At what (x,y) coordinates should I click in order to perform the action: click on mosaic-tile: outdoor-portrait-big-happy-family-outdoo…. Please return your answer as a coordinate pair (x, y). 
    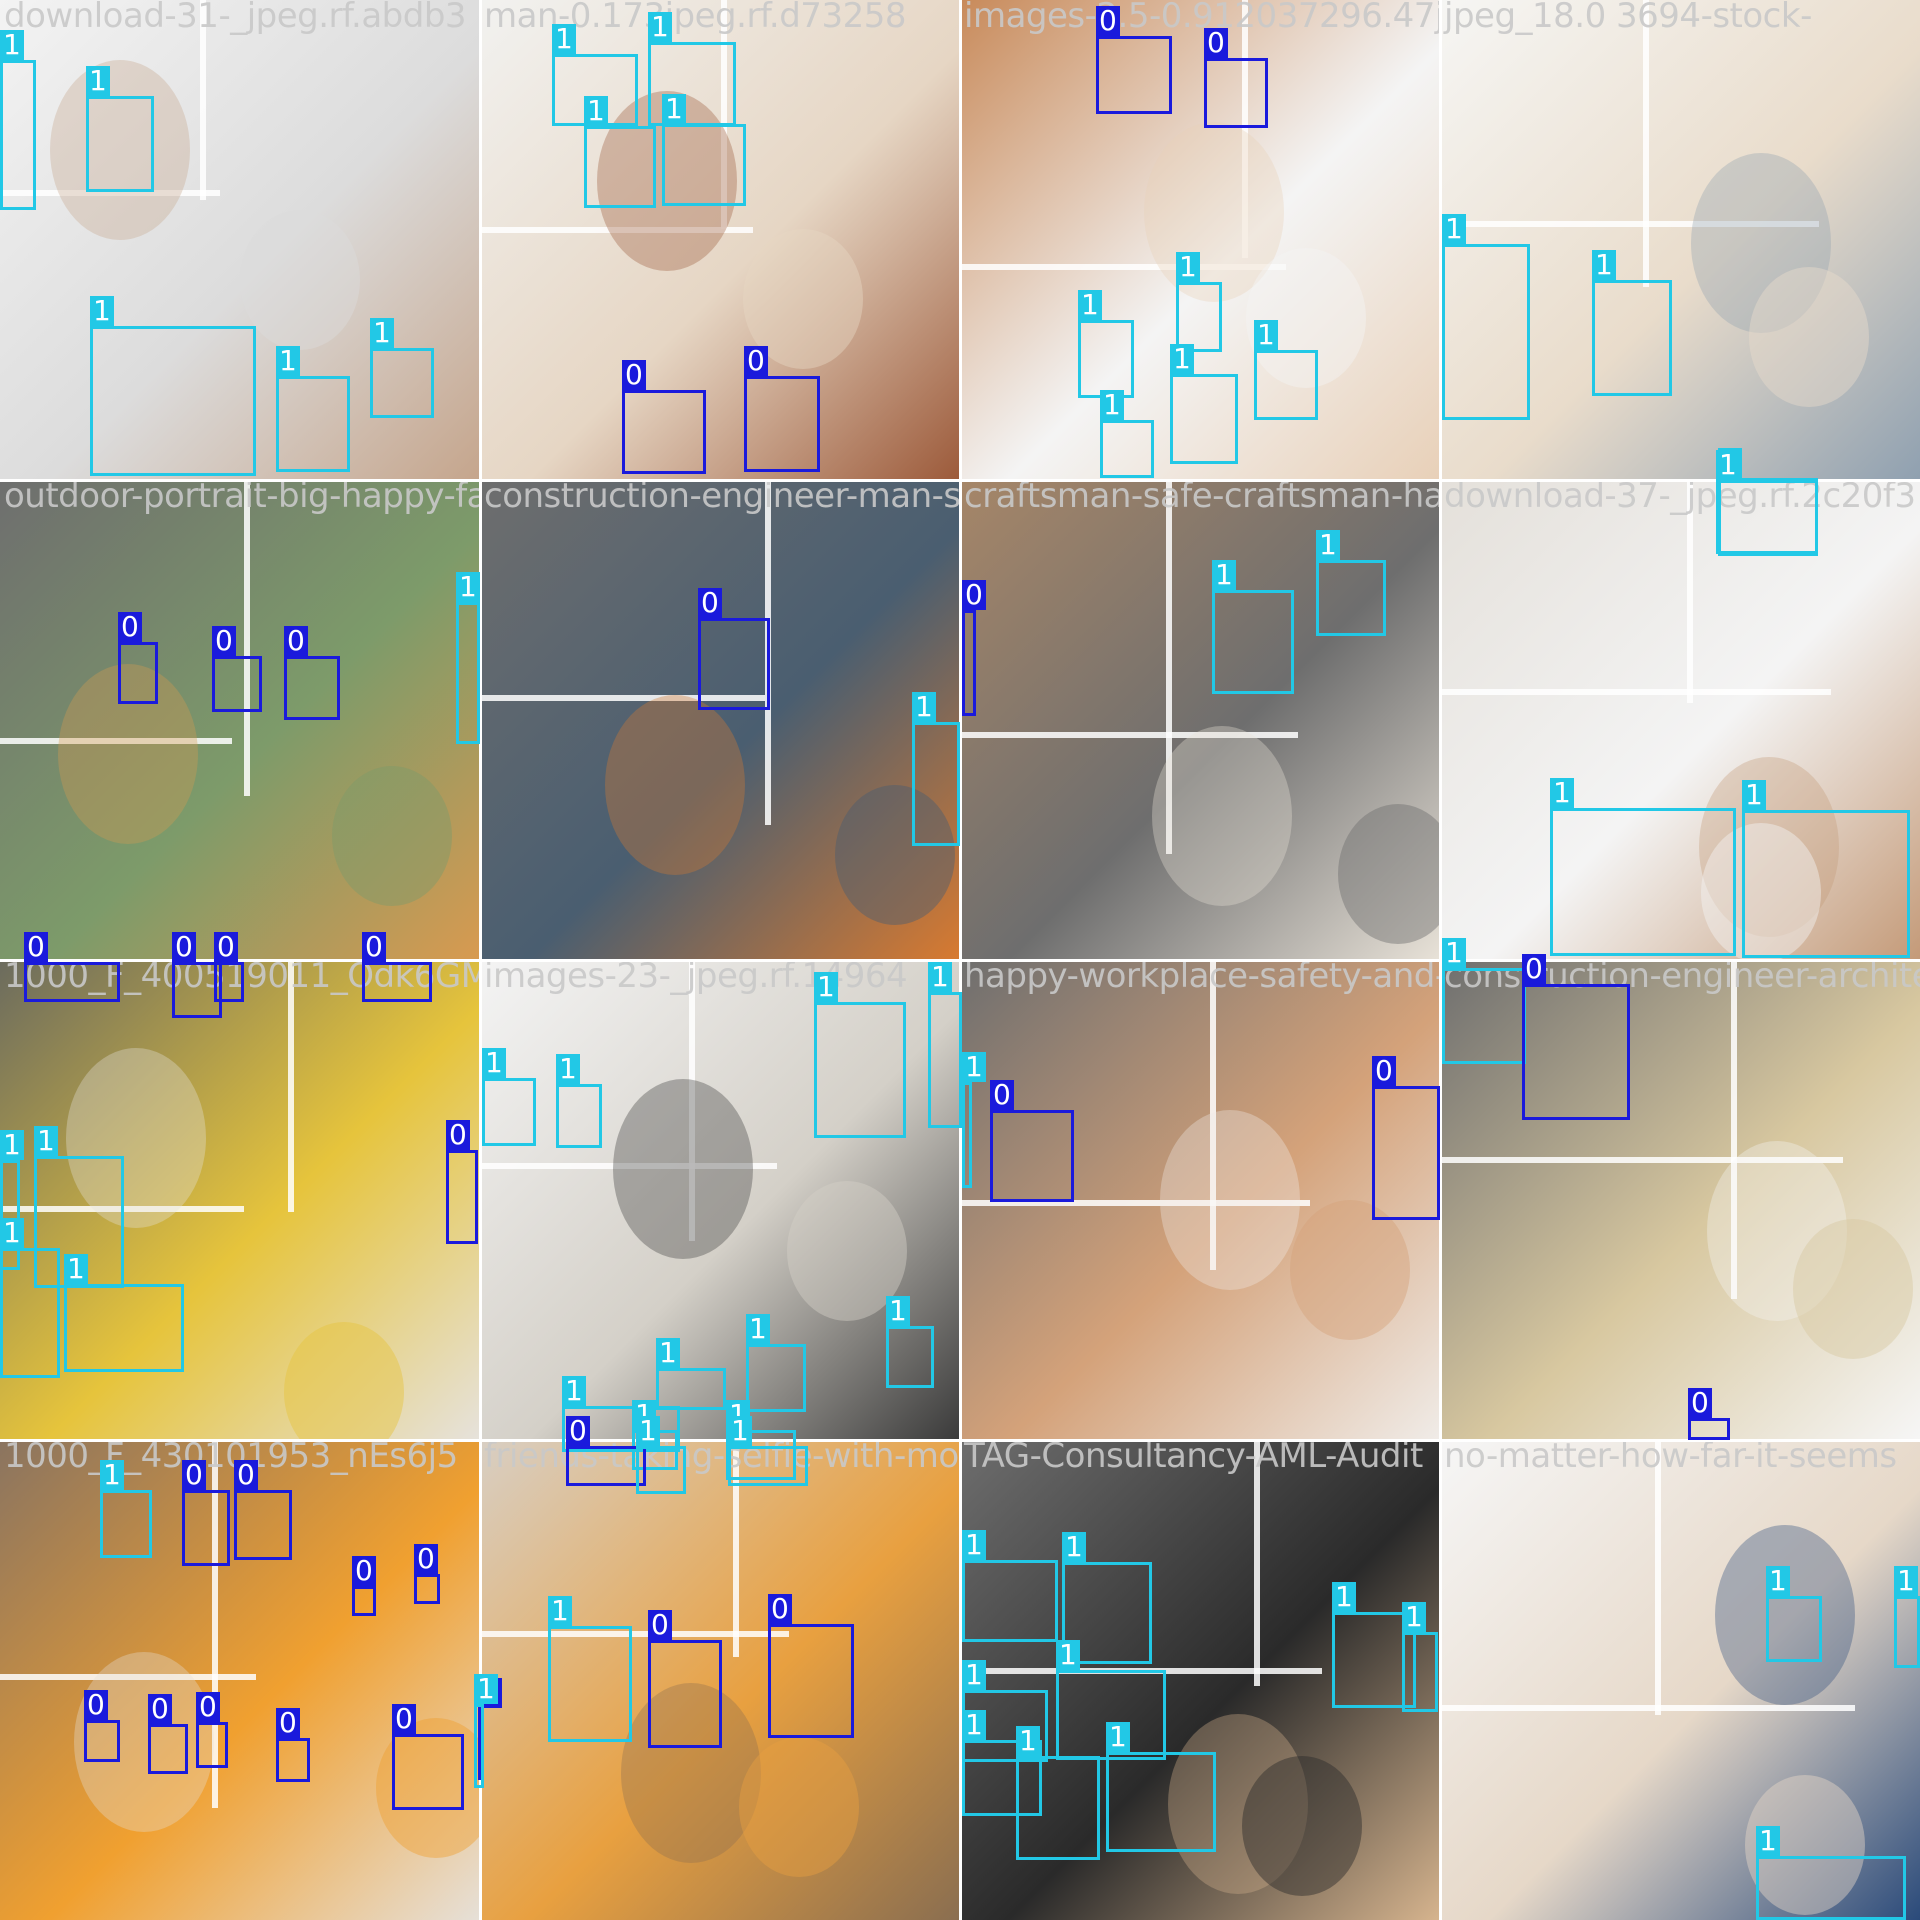
    Looking at the image, I should click on (240, 720).